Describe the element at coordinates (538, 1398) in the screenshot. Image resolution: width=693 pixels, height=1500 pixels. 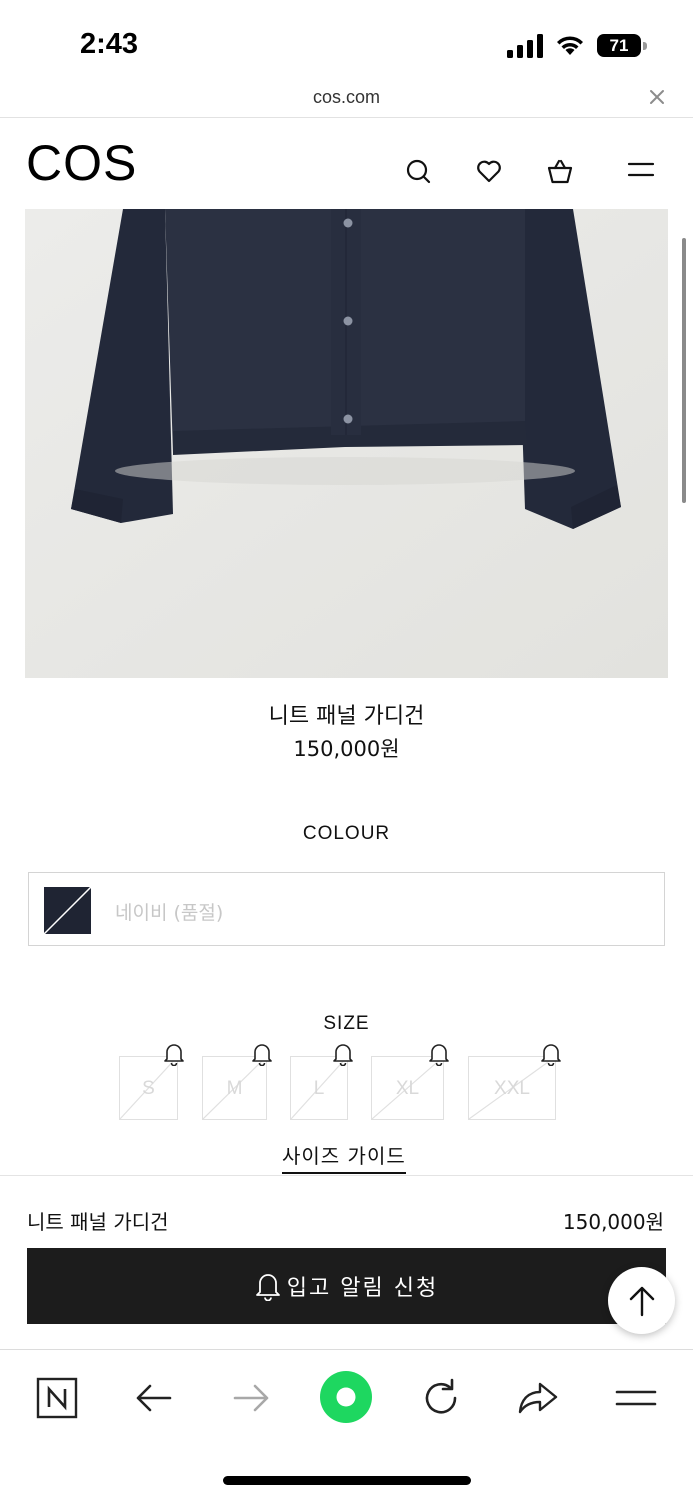
I see `share-icon` at that location.